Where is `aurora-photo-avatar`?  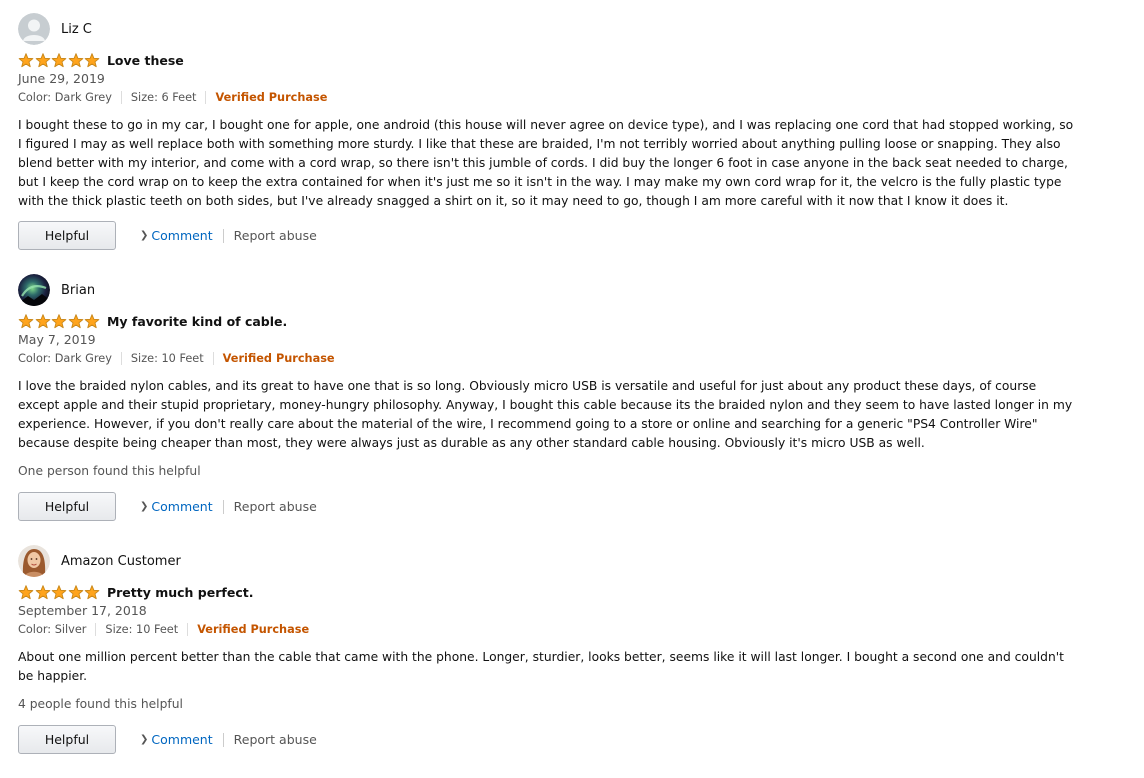
aurora-photo-avatar is located at coordinates (34, 290).